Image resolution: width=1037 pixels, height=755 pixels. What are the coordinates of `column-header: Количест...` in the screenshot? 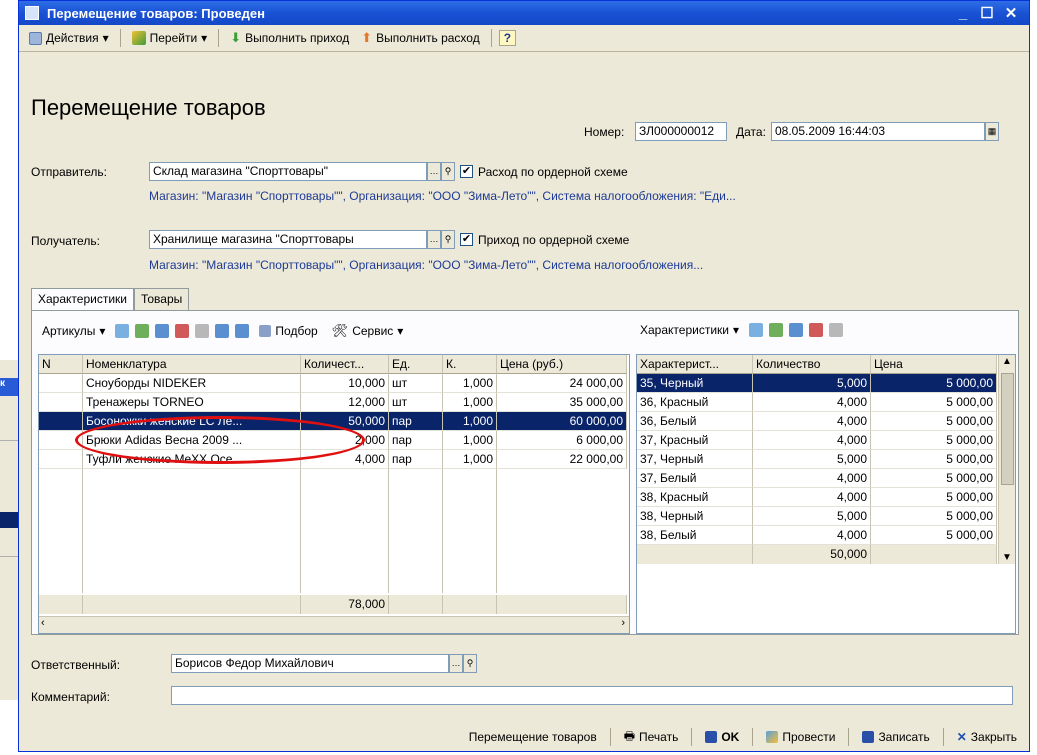 It's located at (345, 364).